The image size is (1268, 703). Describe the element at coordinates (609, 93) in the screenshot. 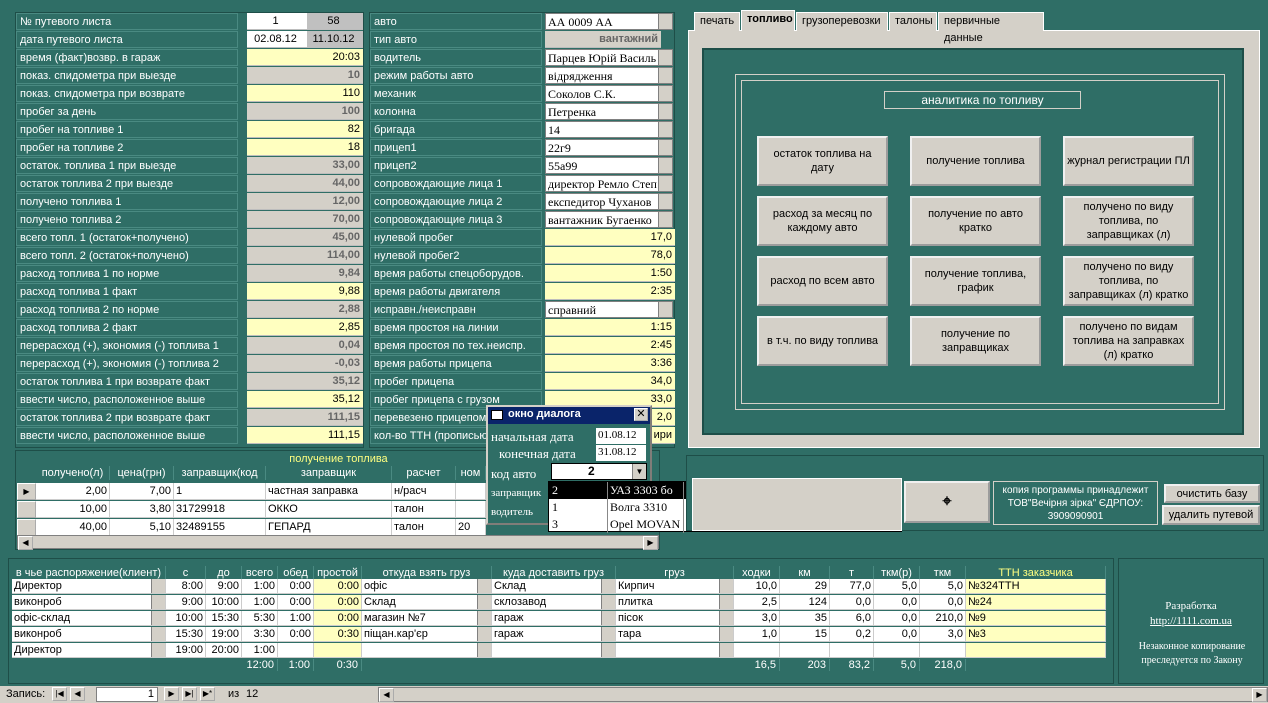

I see `field-combo: Соколов С.К.` at that location.